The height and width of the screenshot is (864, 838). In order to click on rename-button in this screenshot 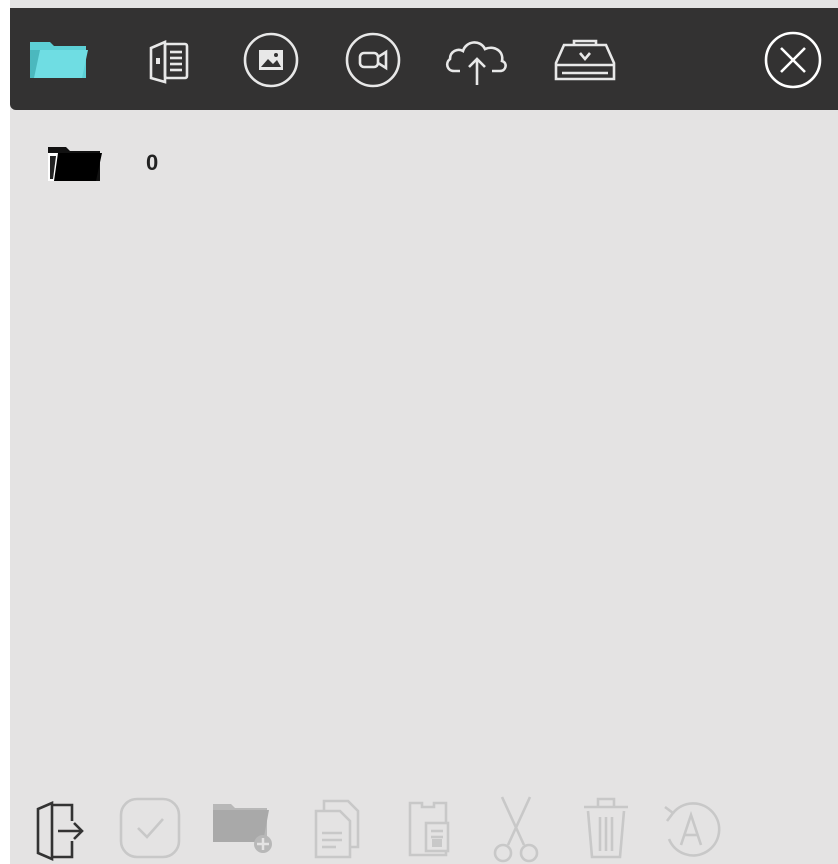, I will do `click(690, 828)`.